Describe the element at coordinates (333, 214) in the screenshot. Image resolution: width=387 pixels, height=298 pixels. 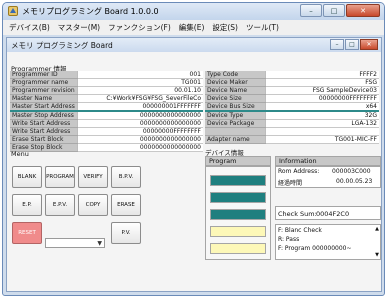
I see `checksum-value: 0004F2C0` at that location.